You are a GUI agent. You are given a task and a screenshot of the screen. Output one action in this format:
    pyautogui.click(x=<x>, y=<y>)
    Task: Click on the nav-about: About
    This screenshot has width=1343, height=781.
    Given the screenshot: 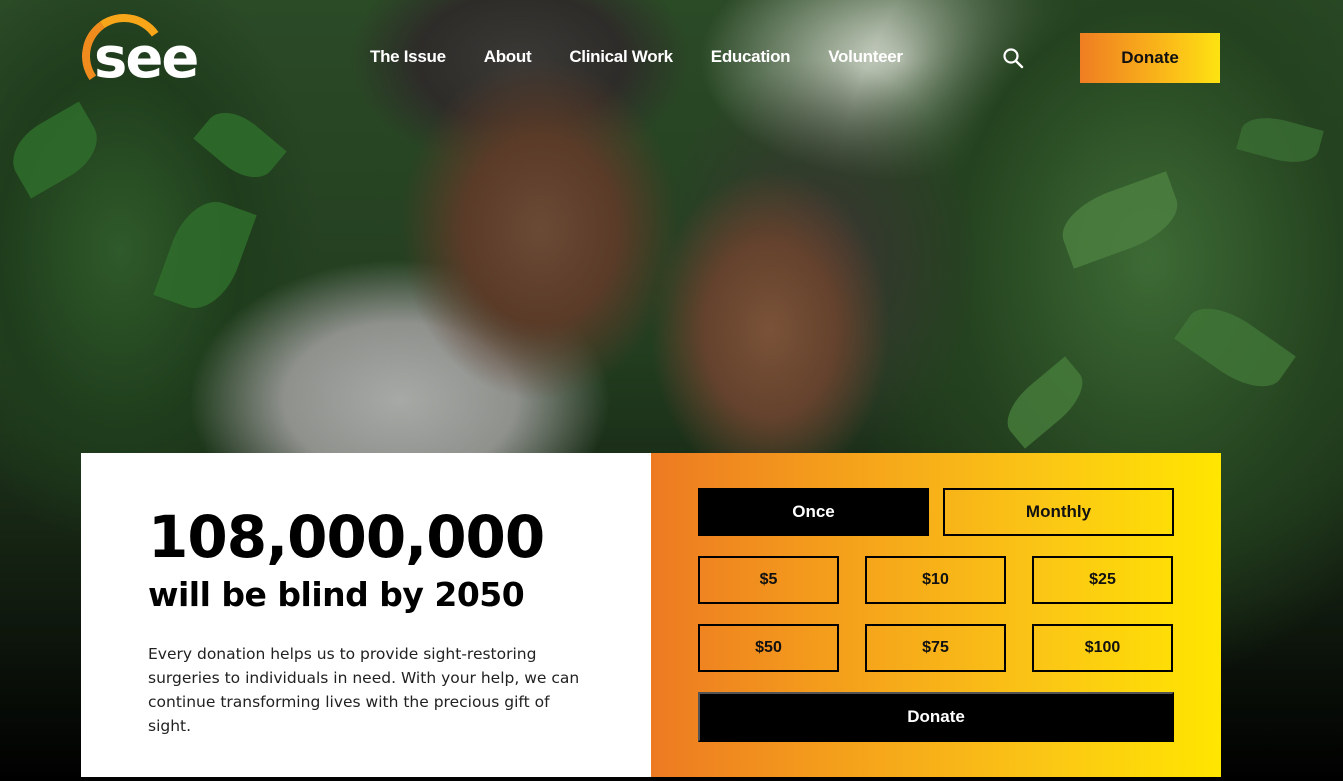 What is the action you would take?
    pyautogui.click(x=508, y=57)
    